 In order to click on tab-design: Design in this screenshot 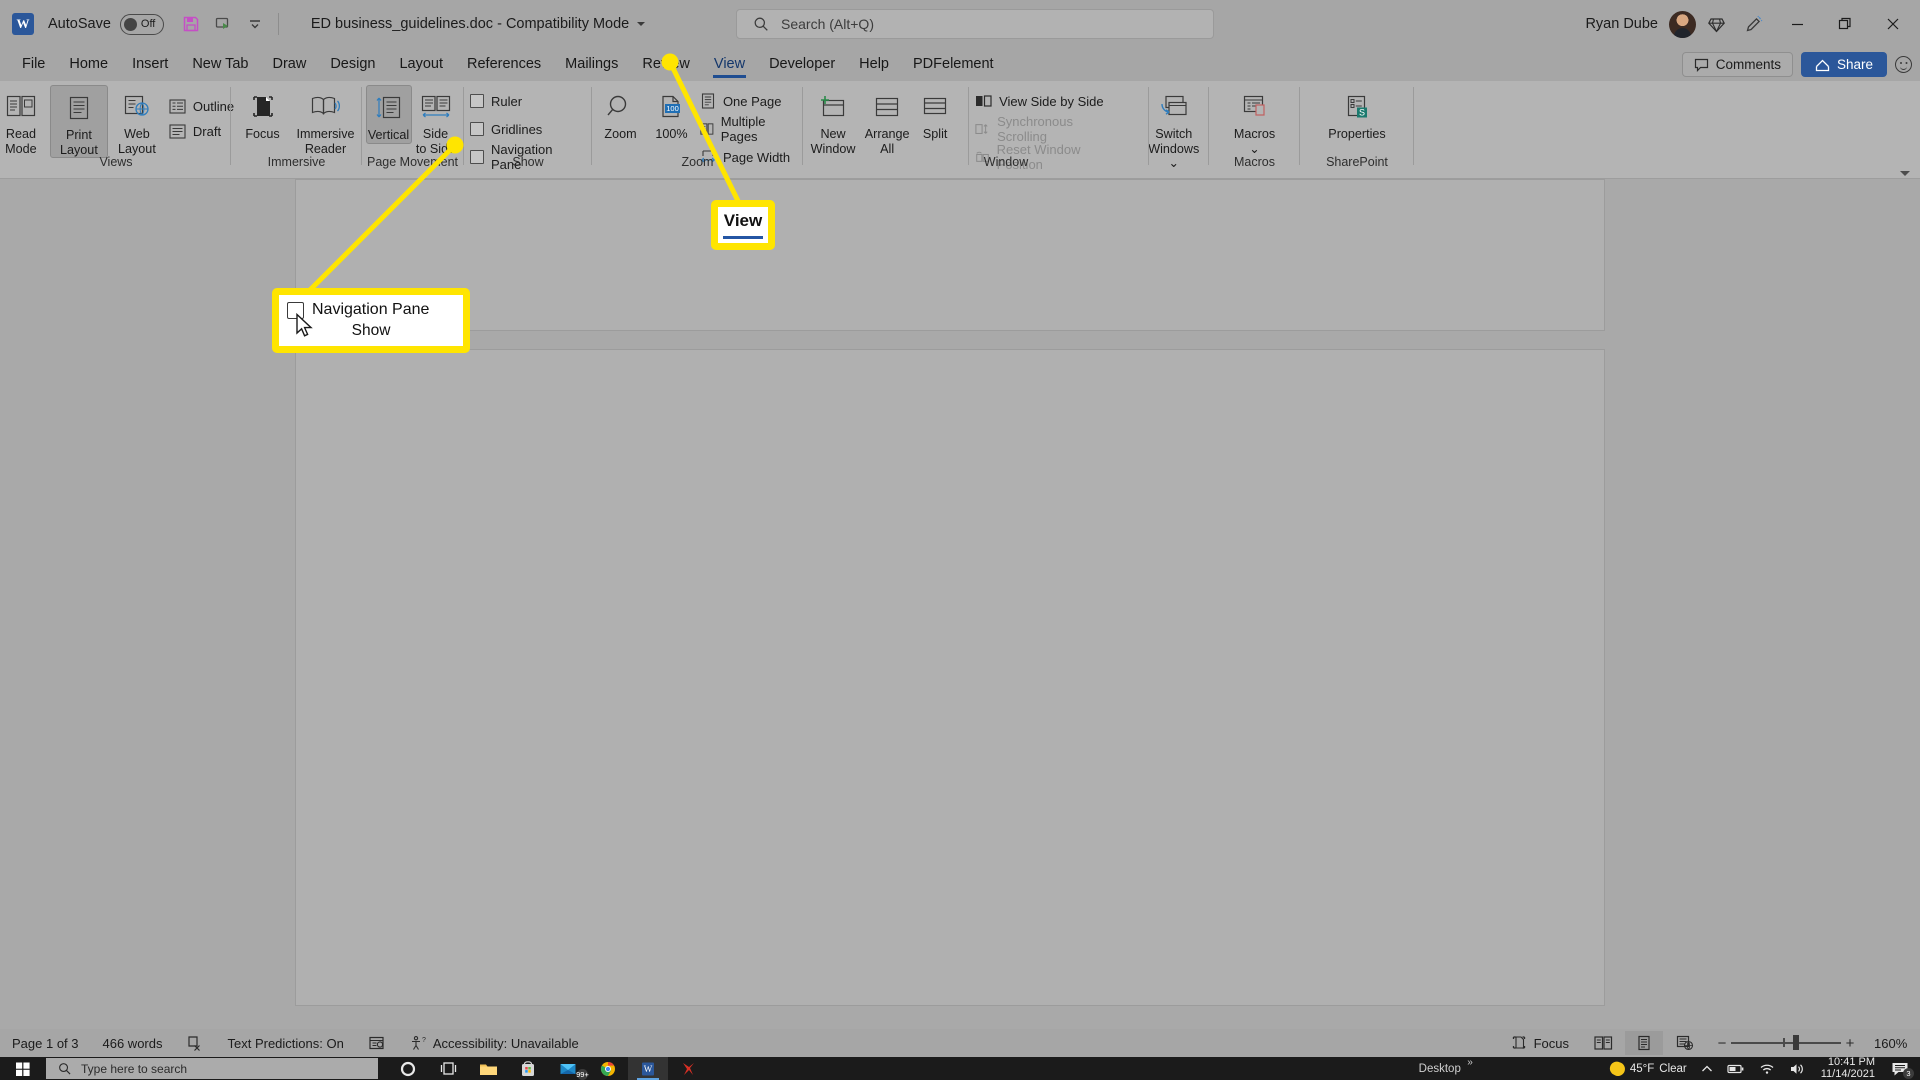, I will do `click(352, 65)`.